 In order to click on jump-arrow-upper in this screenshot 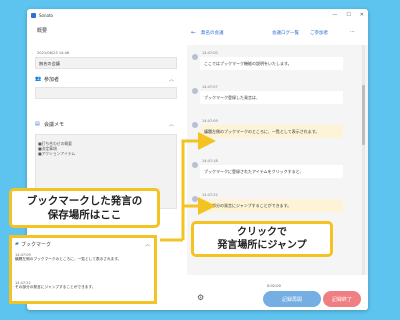, I will do `click(198, 186)`.